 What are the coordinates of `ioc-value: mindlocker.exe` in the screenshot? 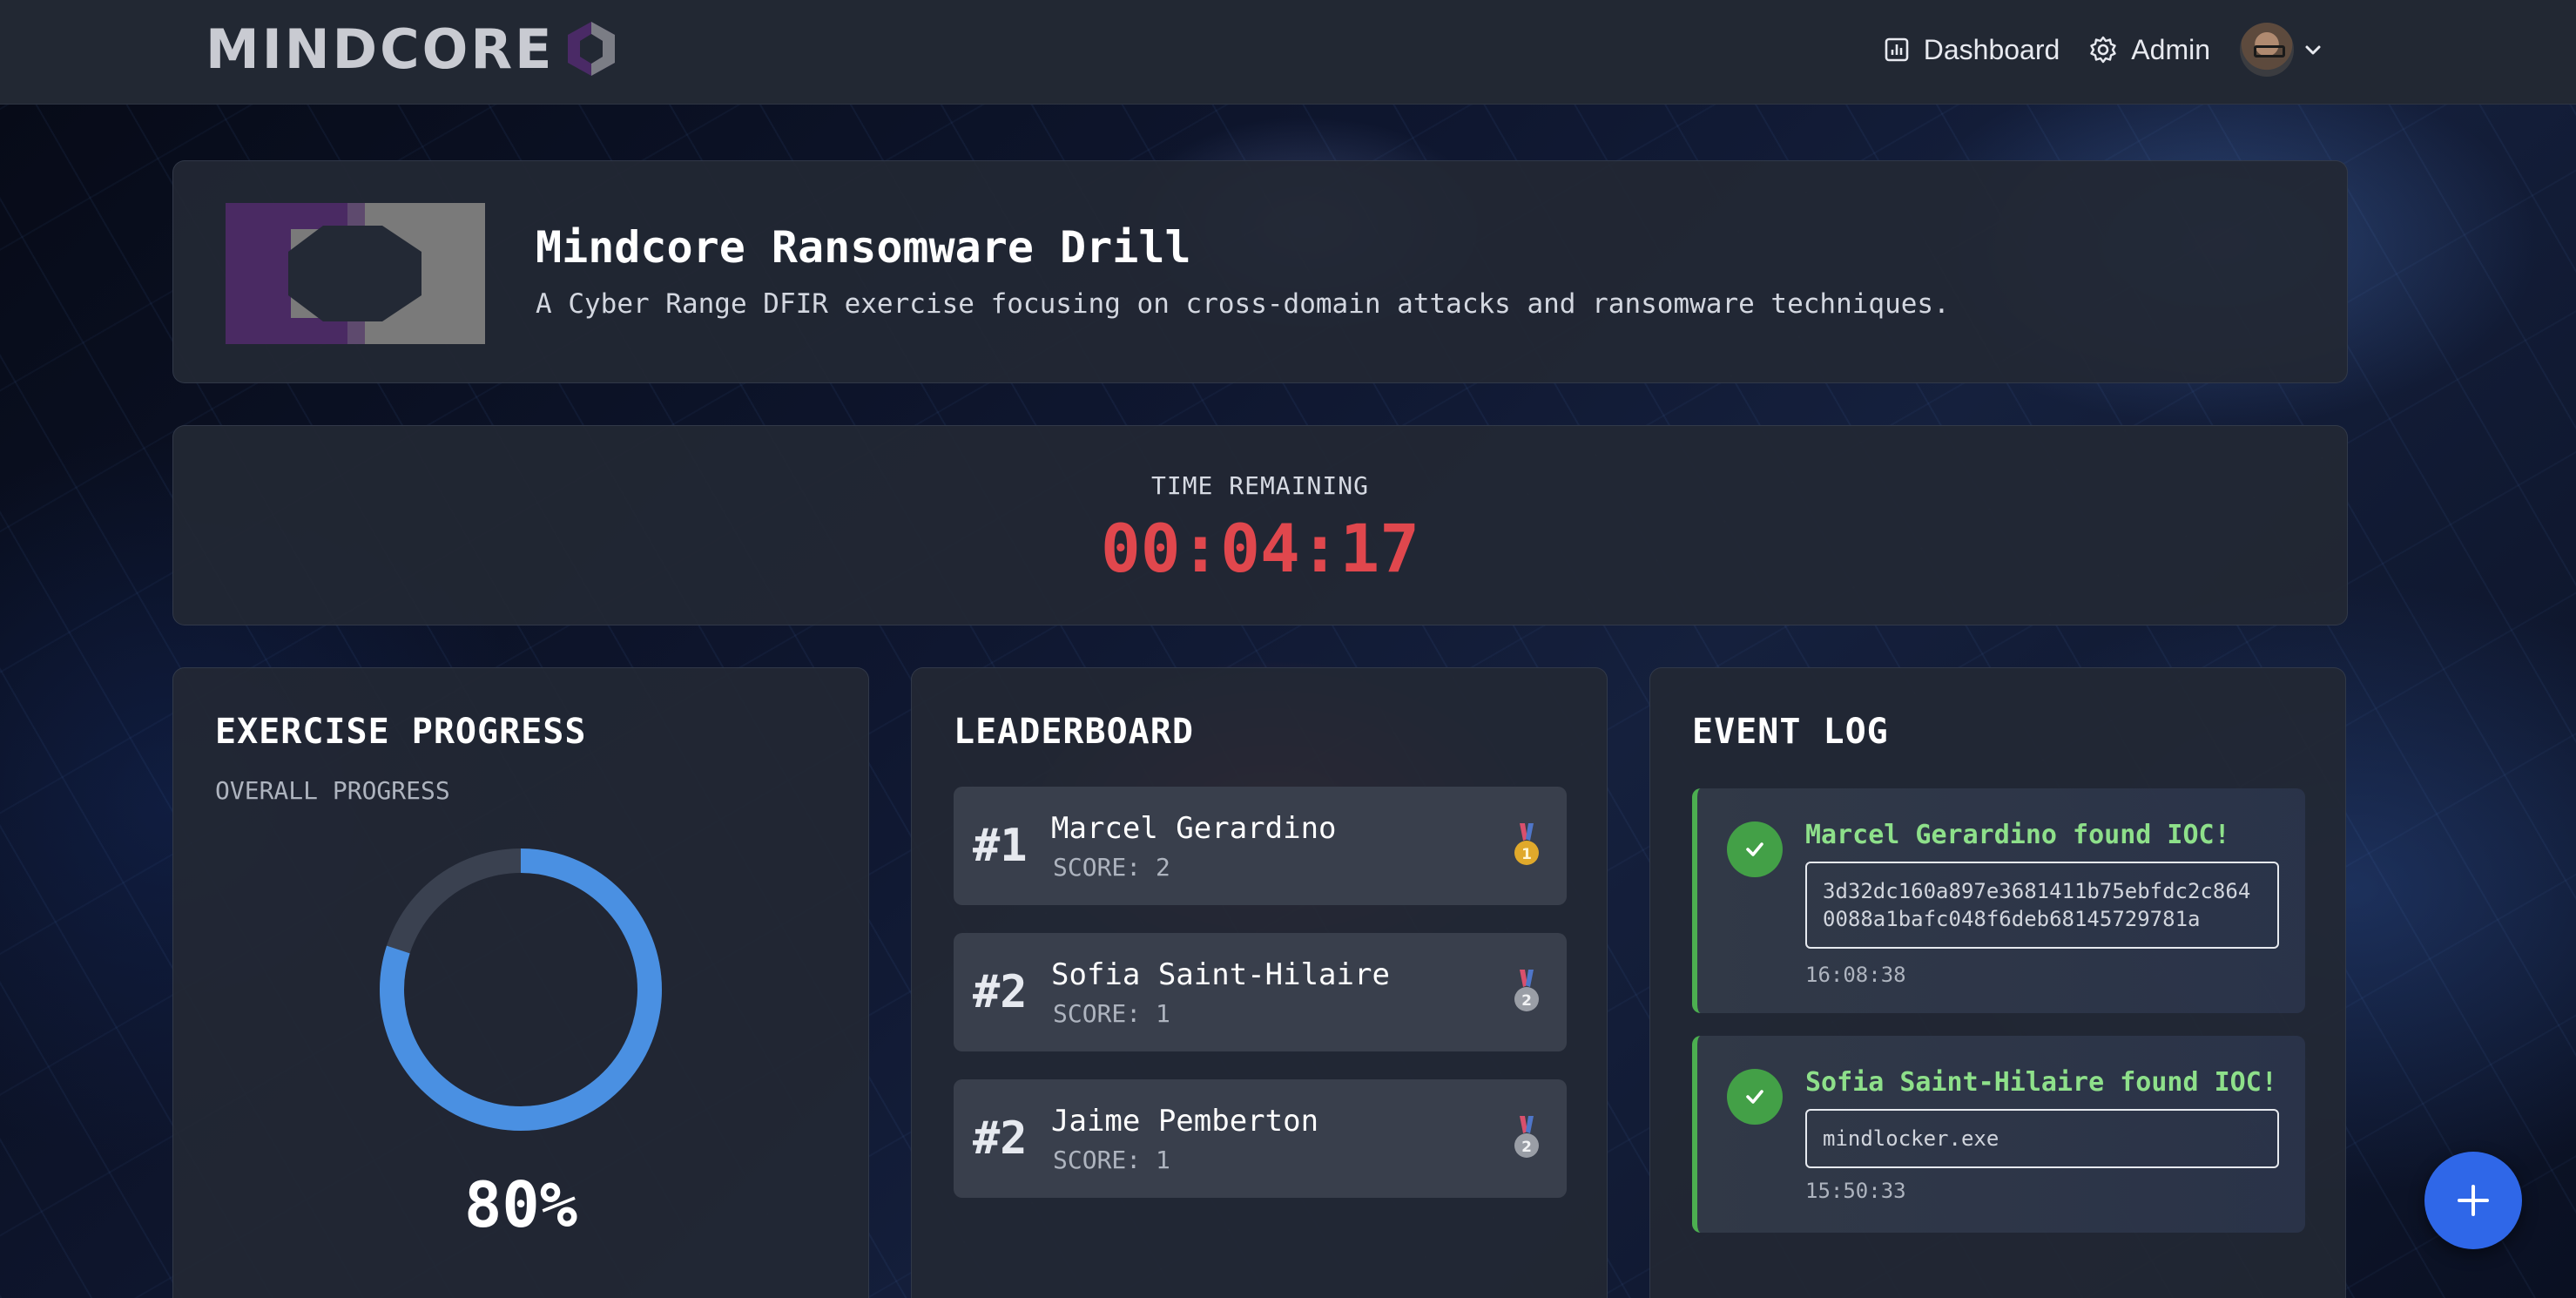 It's located at (2042, 1138).